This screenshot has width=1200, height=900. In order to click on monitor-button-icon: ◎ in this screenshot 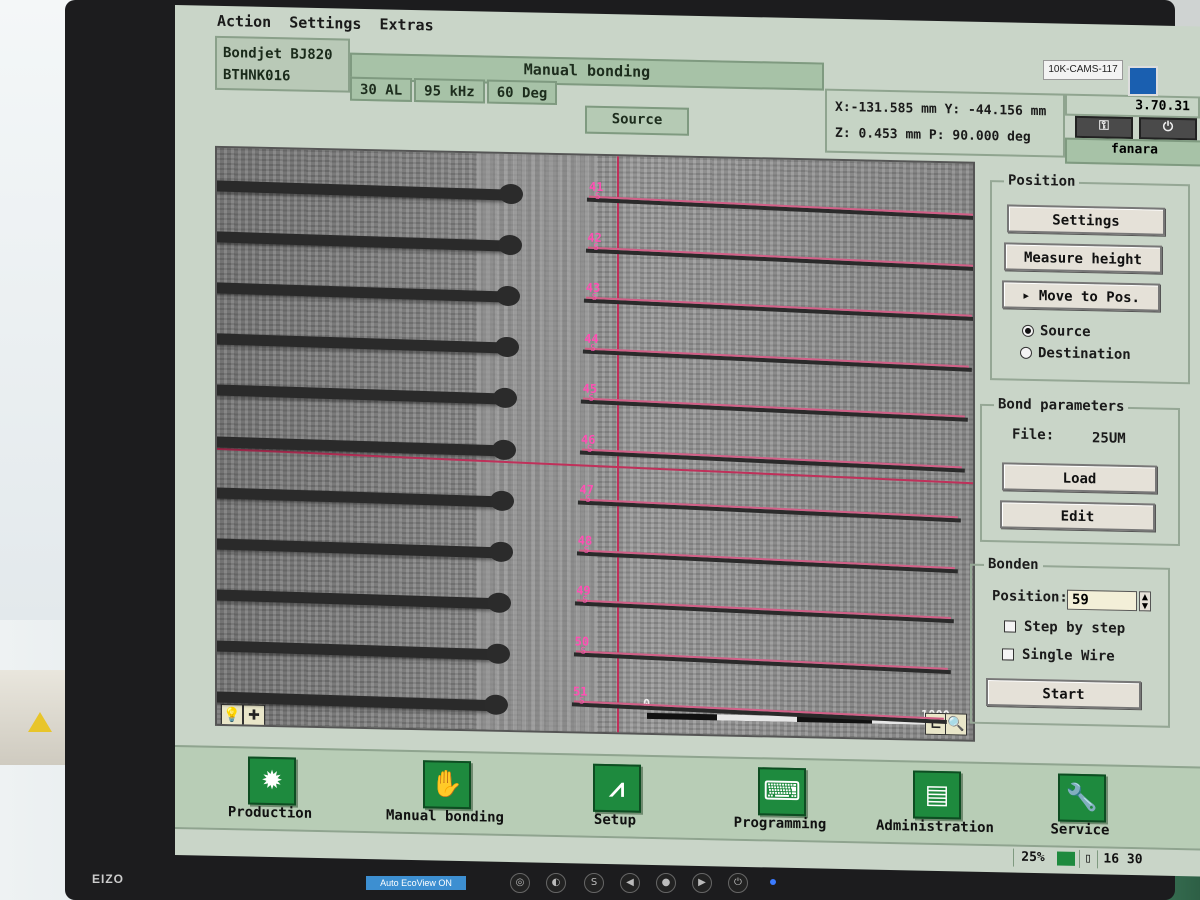, I will do `click(520, 883)`.